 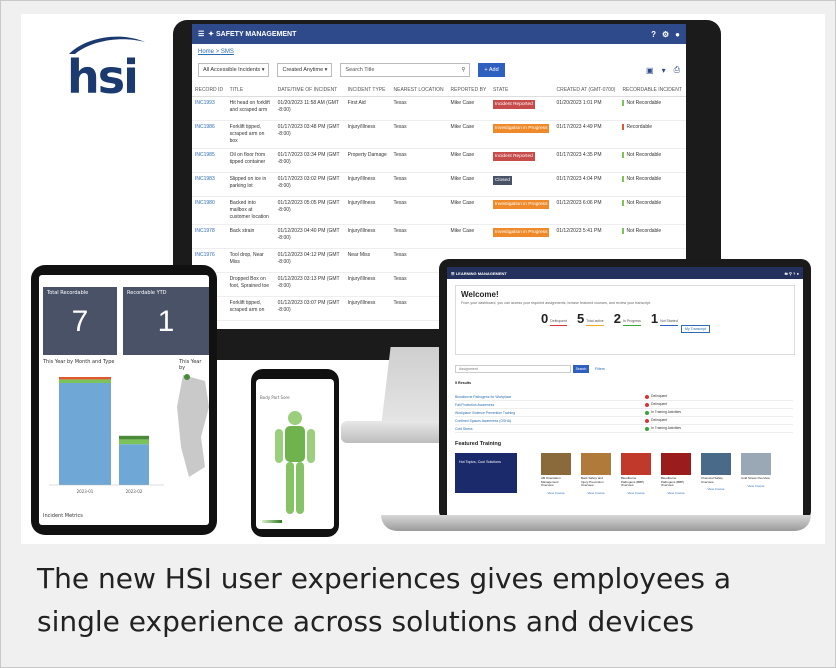 What do you see at coordinates (550, 397) in the screenshot?
I see `assignment-title: Bloodborne Pathogens for Workplace` at bounding box center [550, 397].